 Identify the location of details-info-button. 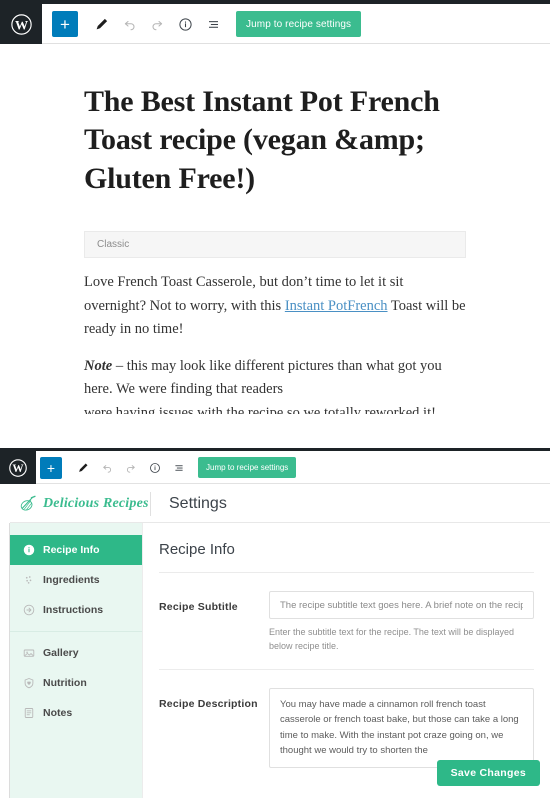
(185, 24).